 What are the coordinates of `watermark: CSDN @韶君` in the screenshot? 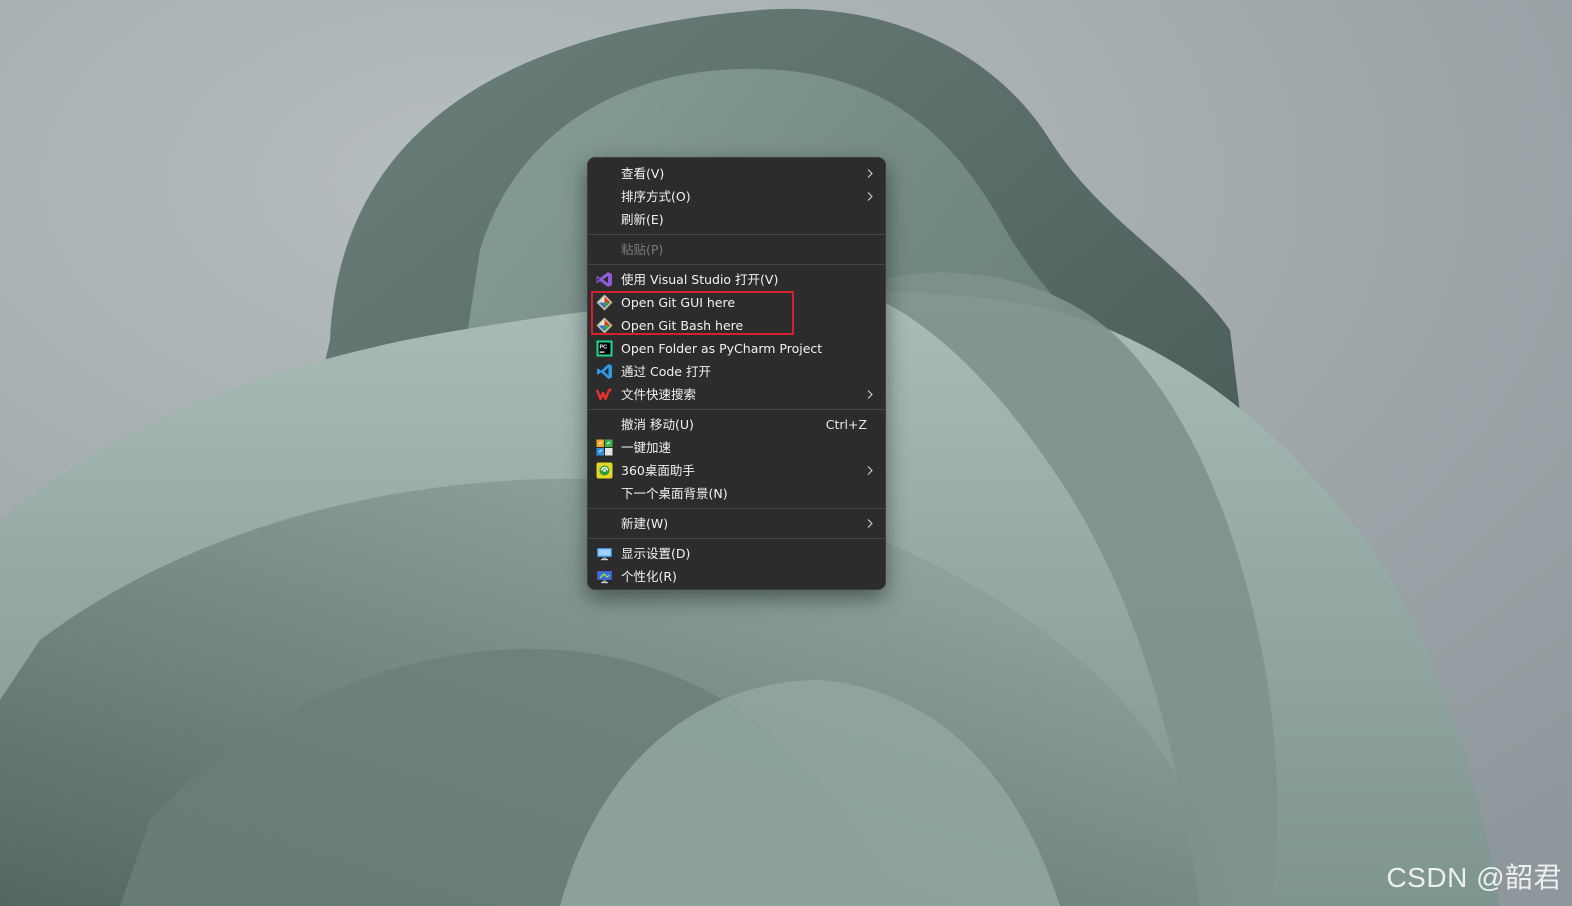 It's located at (1474, 877).